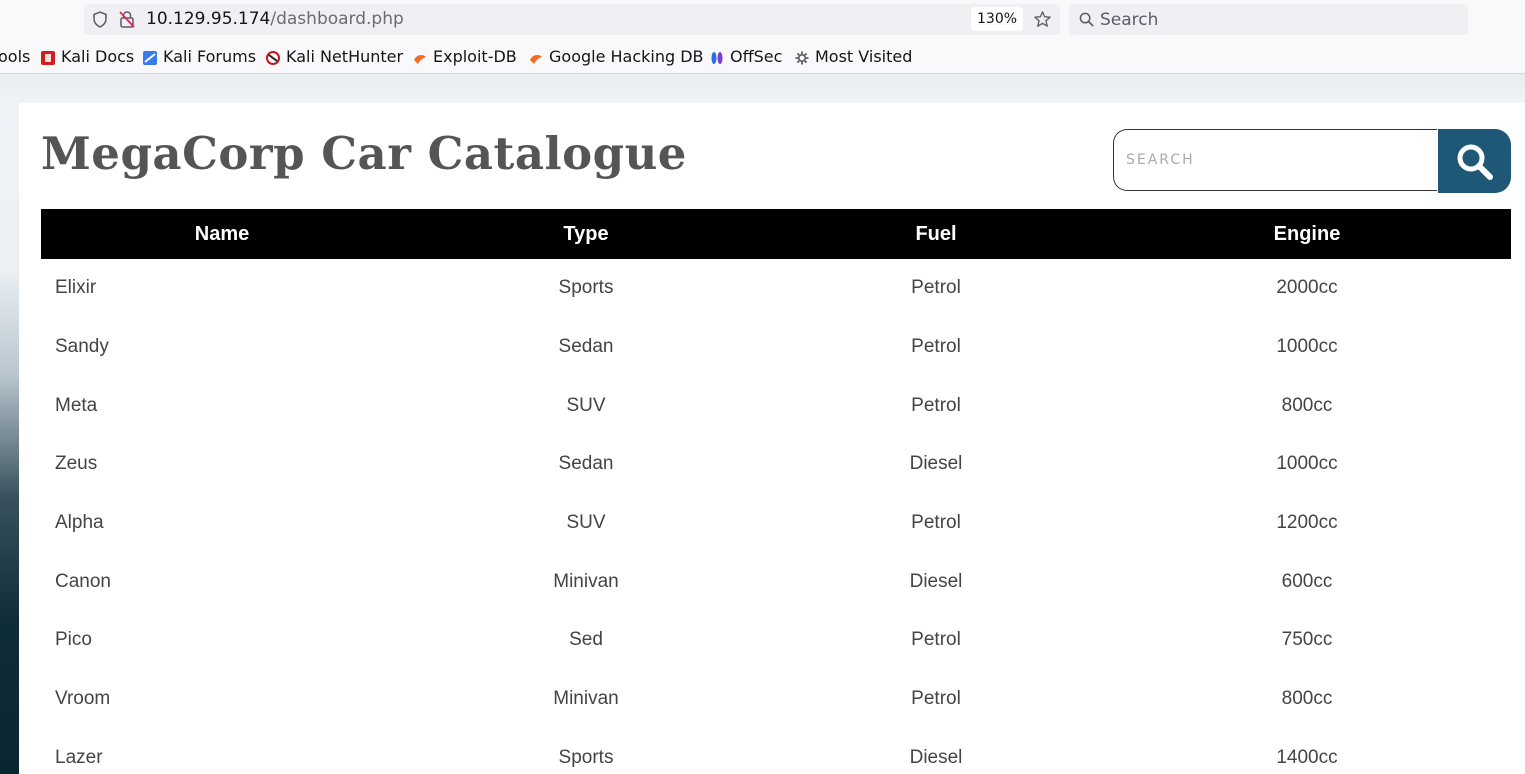 Image resolution: width=1525 pixels, height=774 pixels. I want to click on cell-type: Sed, so click(586, 640).